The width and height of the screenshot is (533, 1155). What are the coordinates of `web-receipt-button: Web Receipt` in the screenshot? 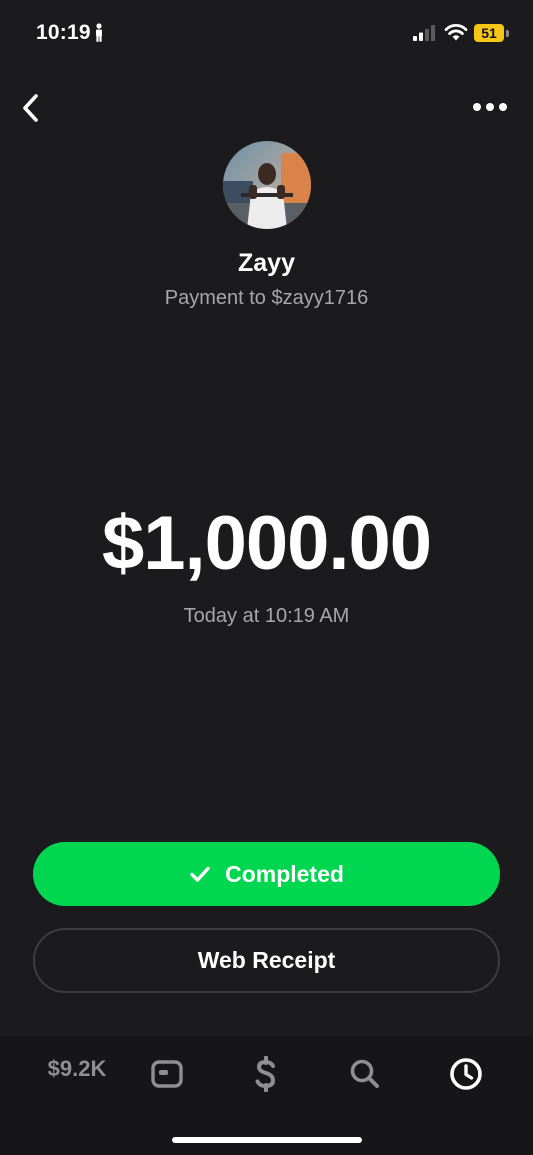 It's located at (266, 960).